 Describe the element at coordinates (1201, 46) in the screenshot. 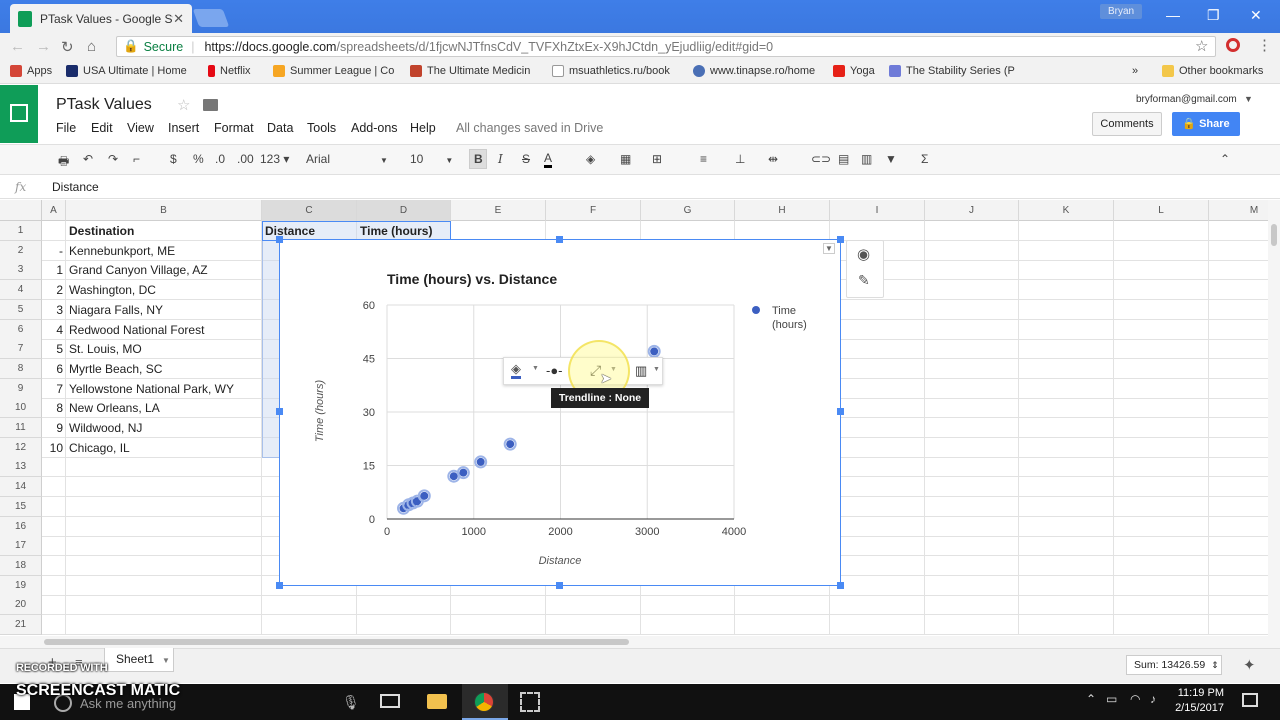

I see `bookmark-star-icon: ☆` at that location.